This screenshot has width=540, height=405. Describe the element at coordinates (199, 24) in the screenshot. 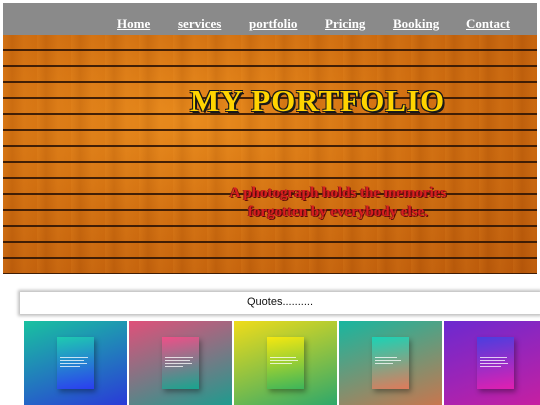

I see `nav-link-services: services` at that location.